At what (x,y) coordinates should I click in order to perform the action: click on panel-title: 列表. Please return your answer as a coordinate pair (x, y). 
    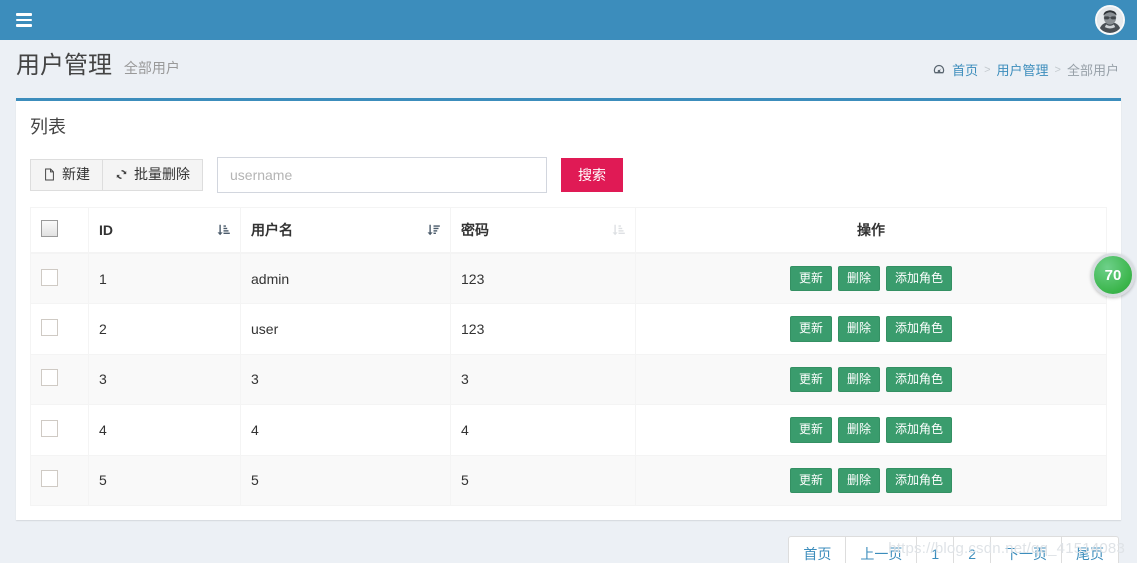
    Looking at the image, I should click on (48, 127).